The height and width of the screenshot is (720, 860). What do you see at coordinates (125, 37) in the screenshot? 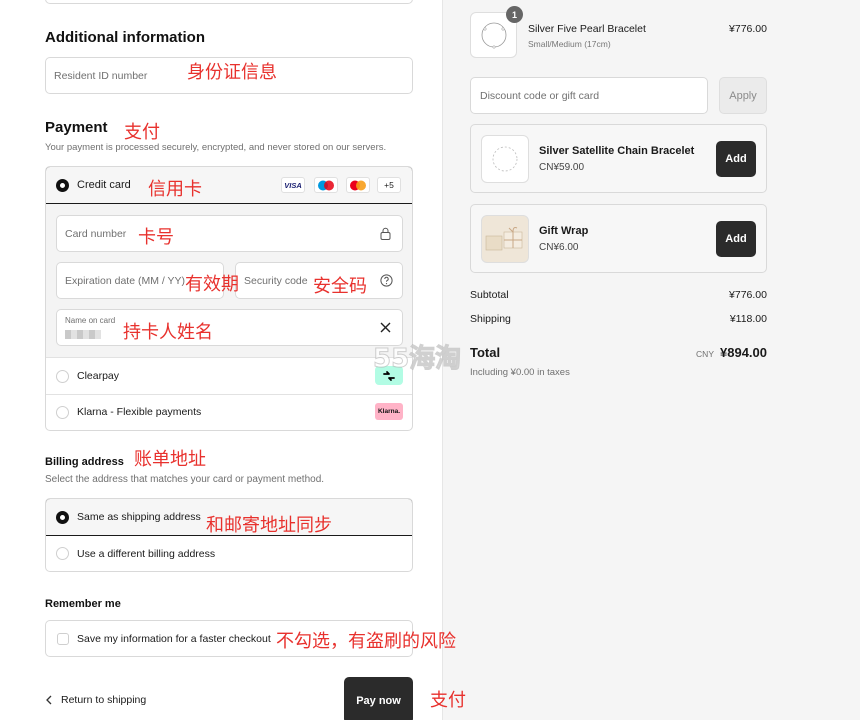
I see `additional-info-heading: Additional information` at bounding box center [125, 37].